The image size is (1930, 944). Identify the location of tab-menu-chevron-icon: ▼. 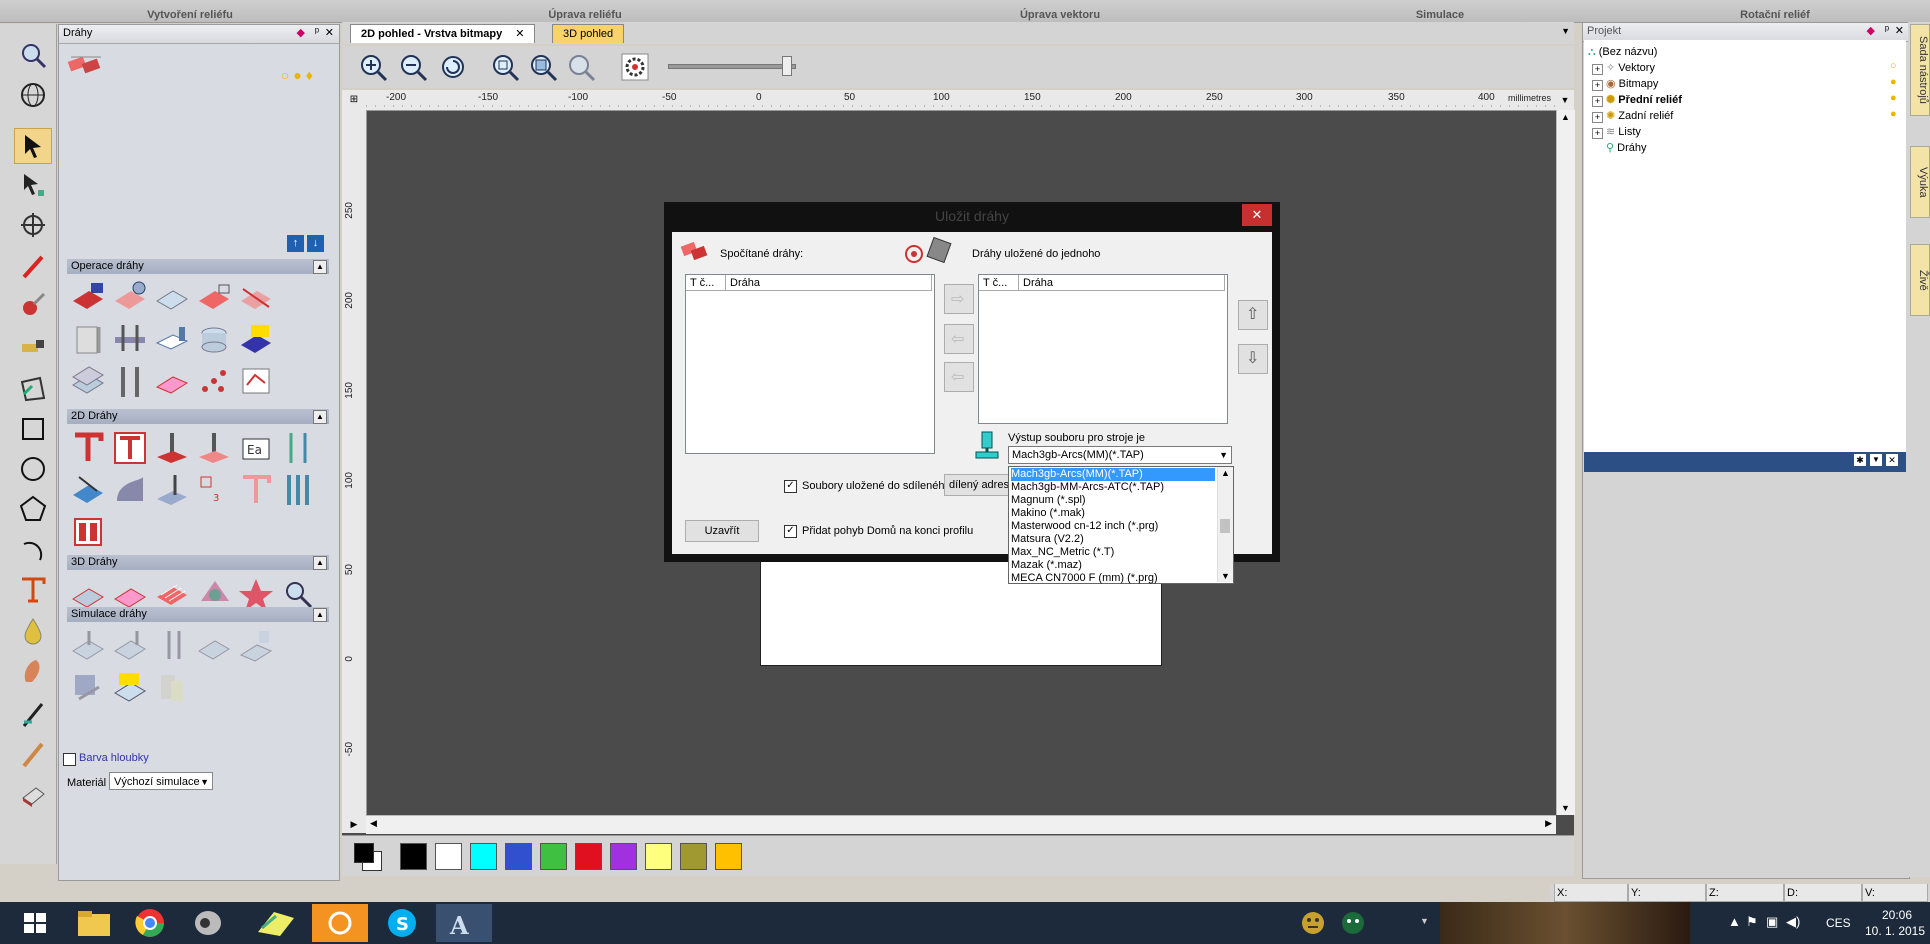
(1565, 31).